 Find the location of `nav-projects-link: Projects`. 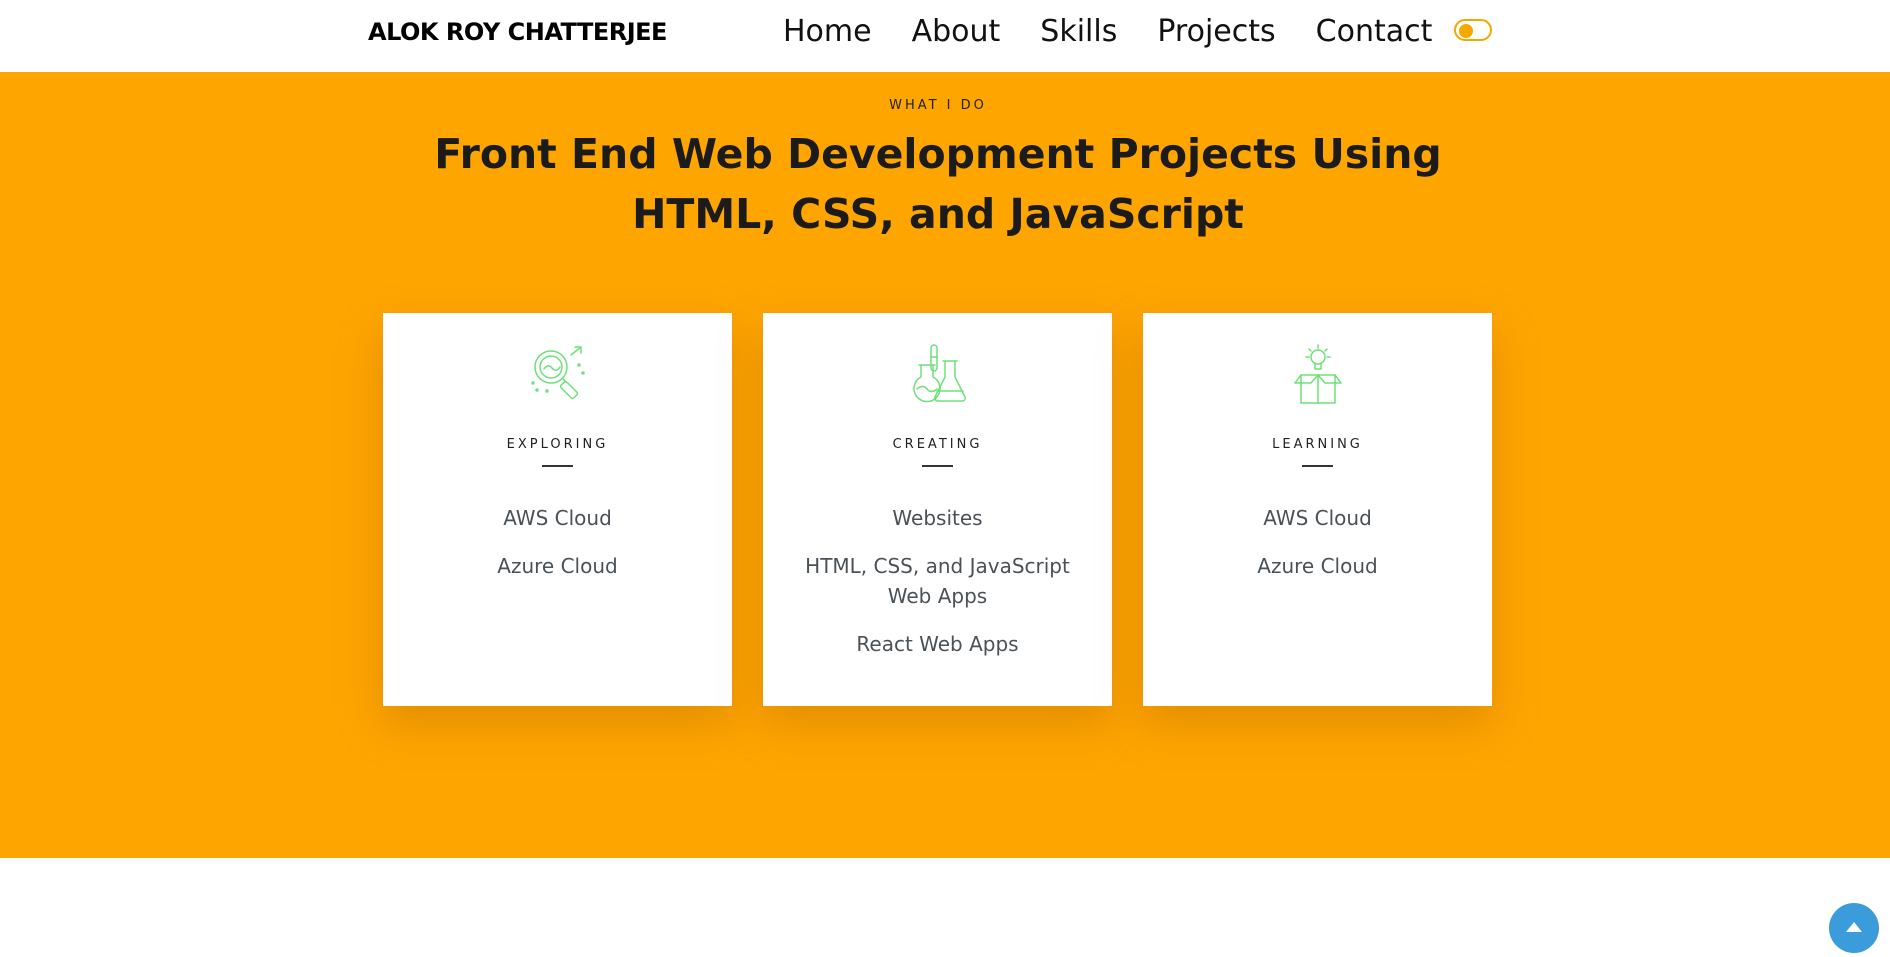

nav-projects-link: Projects is located at coordinates (1216, 32).